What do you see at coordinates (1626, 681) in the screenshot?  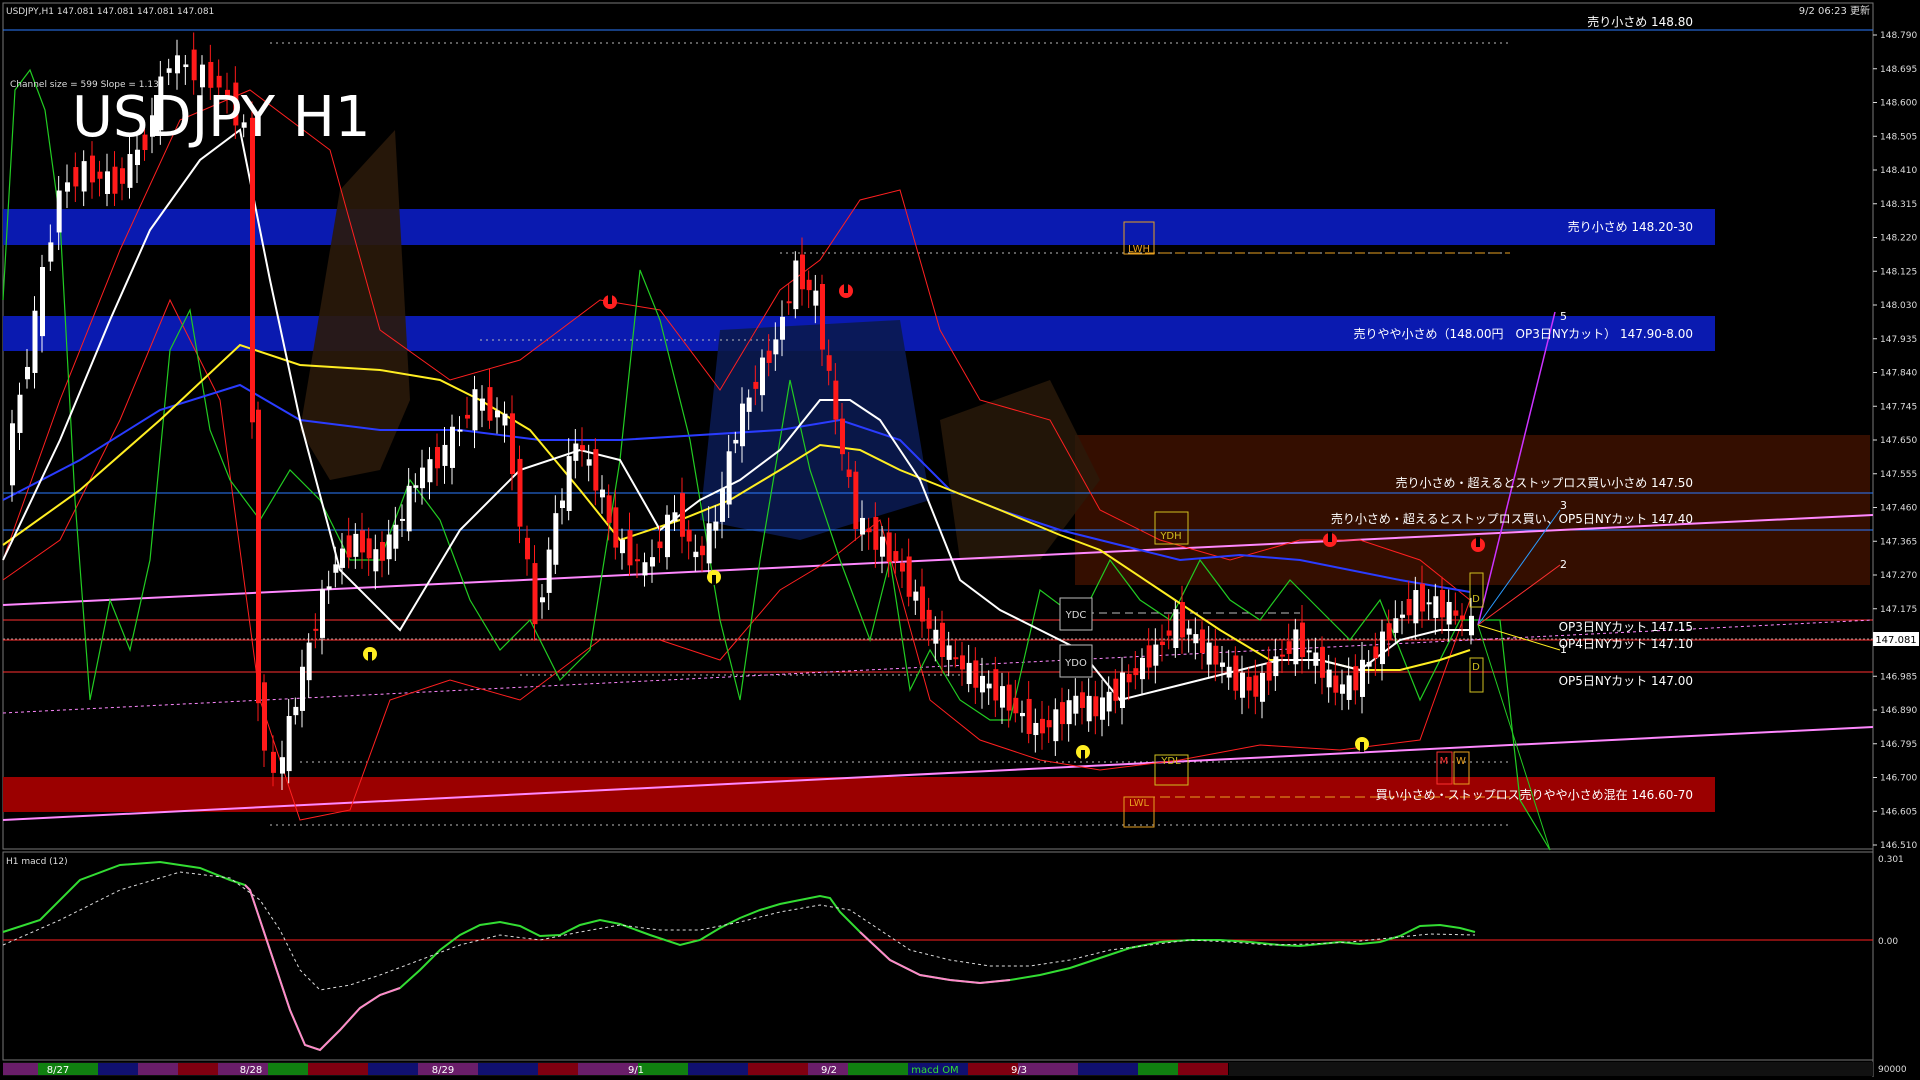 I see `label-op5-147-00: OP5日NYカット 147.00` at bounding box center [1626, 681].